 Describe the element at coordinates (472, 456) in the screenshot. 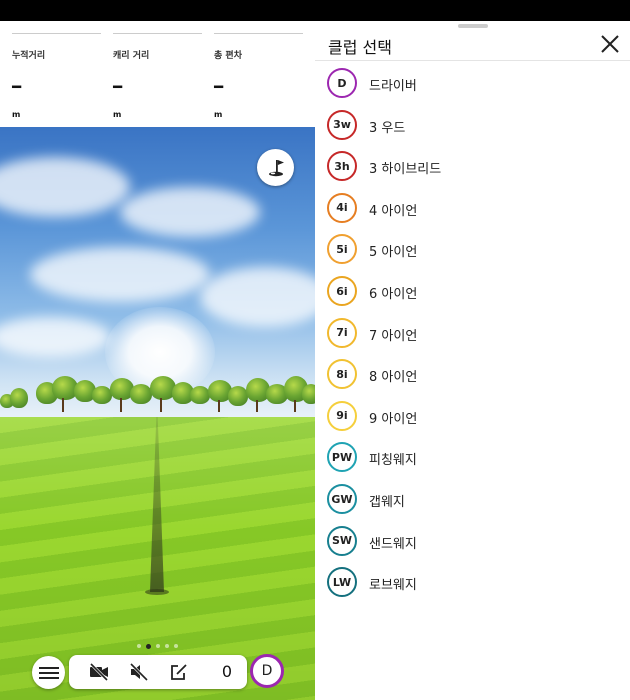

I see `club-item: PW 피칭웨지` at that location.